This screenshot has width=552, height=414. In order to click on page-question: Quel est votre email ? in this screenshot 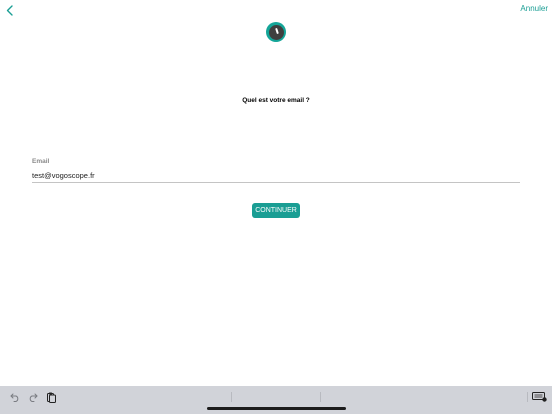, I will do `click(276, 100)`.